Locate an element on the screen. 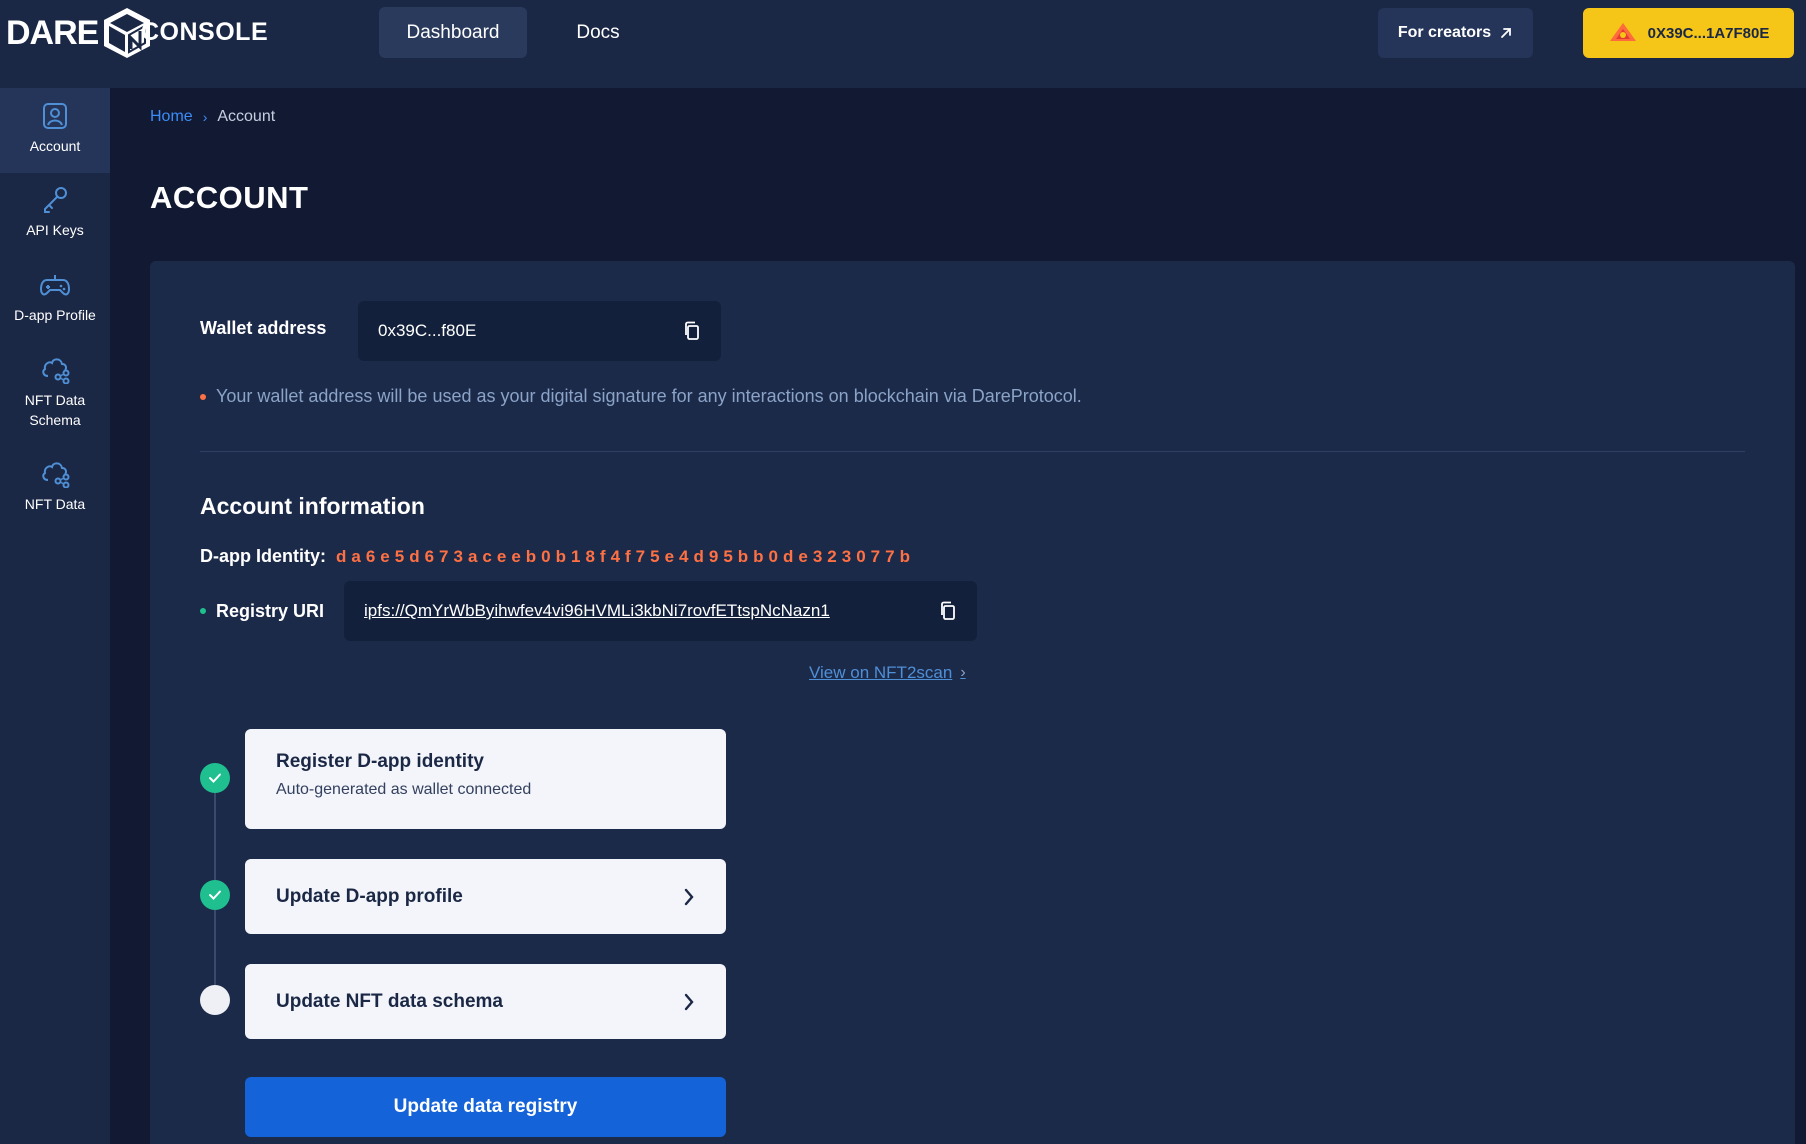 This screenshot has height=1144, width=1806. for-creators-button: For creators is located at coordinates (1455, 33).